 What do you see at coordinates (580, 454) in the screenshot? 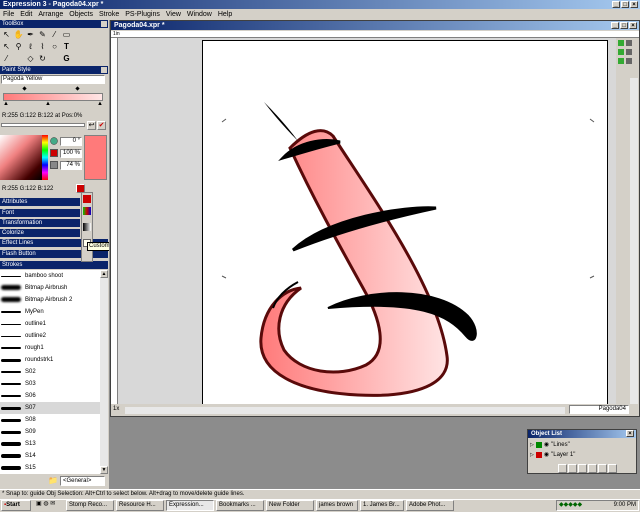
I see `object-row-layer1: ▷ ◉ "Layer 1"` at bounding box center [580, 454].